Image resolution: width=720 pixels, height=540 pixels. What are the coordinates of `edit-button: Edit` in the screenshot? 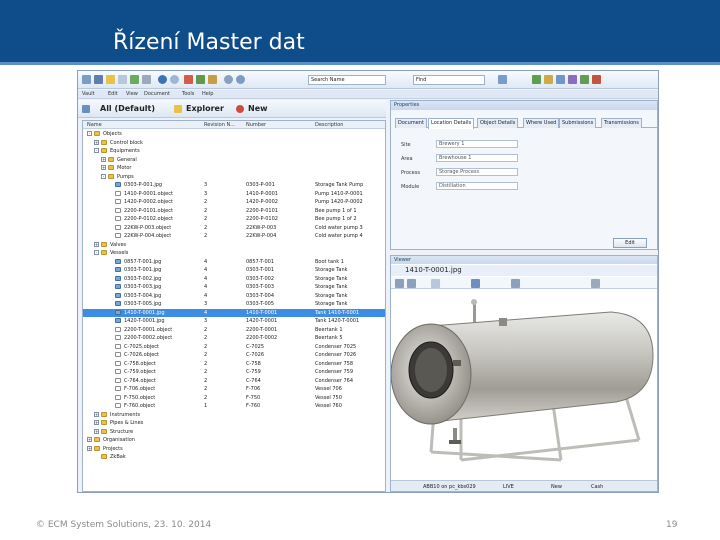 It's located at (630, 243).